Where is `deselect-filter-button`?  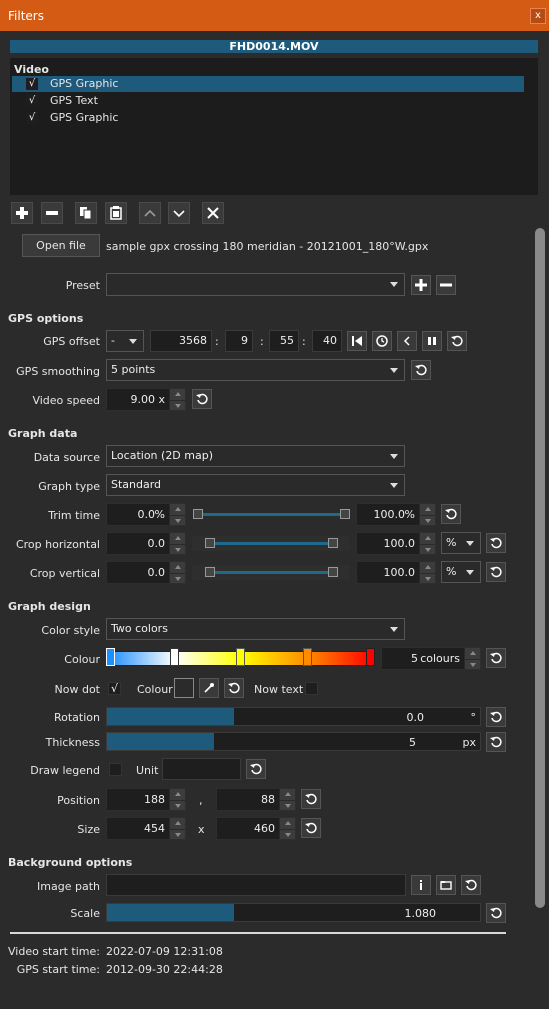 deselect-filter-button is located at coordinates (213, 213).